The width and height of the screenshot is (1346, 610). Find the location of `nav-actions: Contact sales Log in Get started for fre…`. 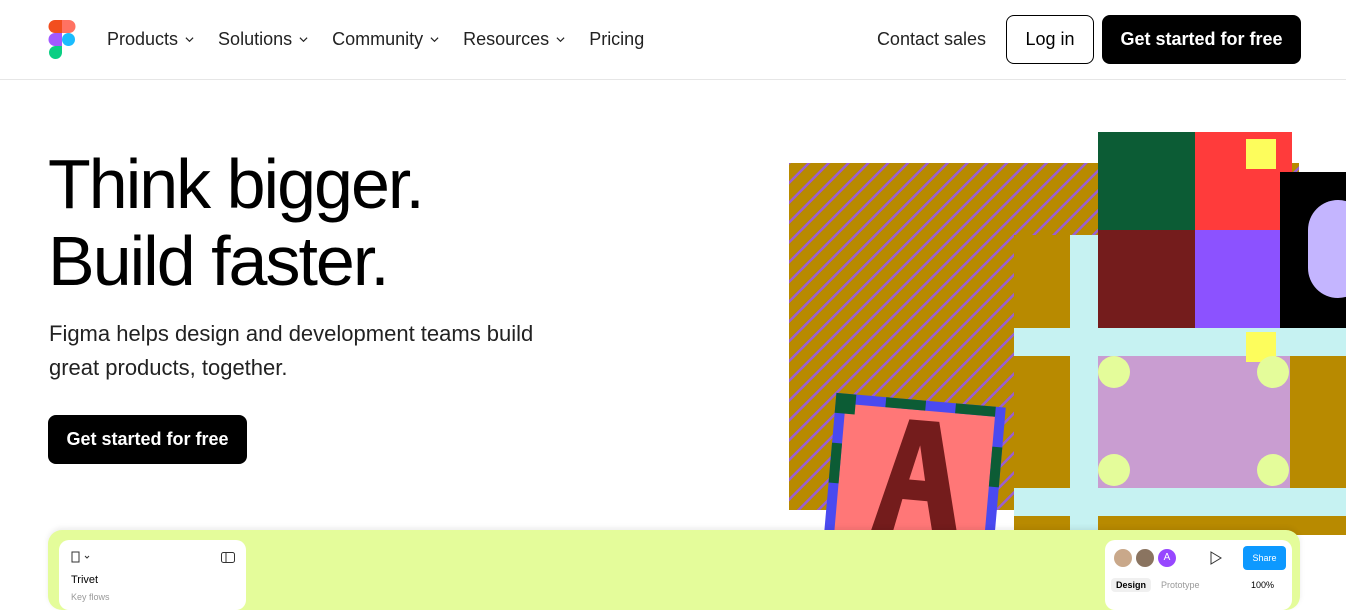

nav-actions: Contact sales Log in Get started for fre… is located at coordinates (1089, 39).